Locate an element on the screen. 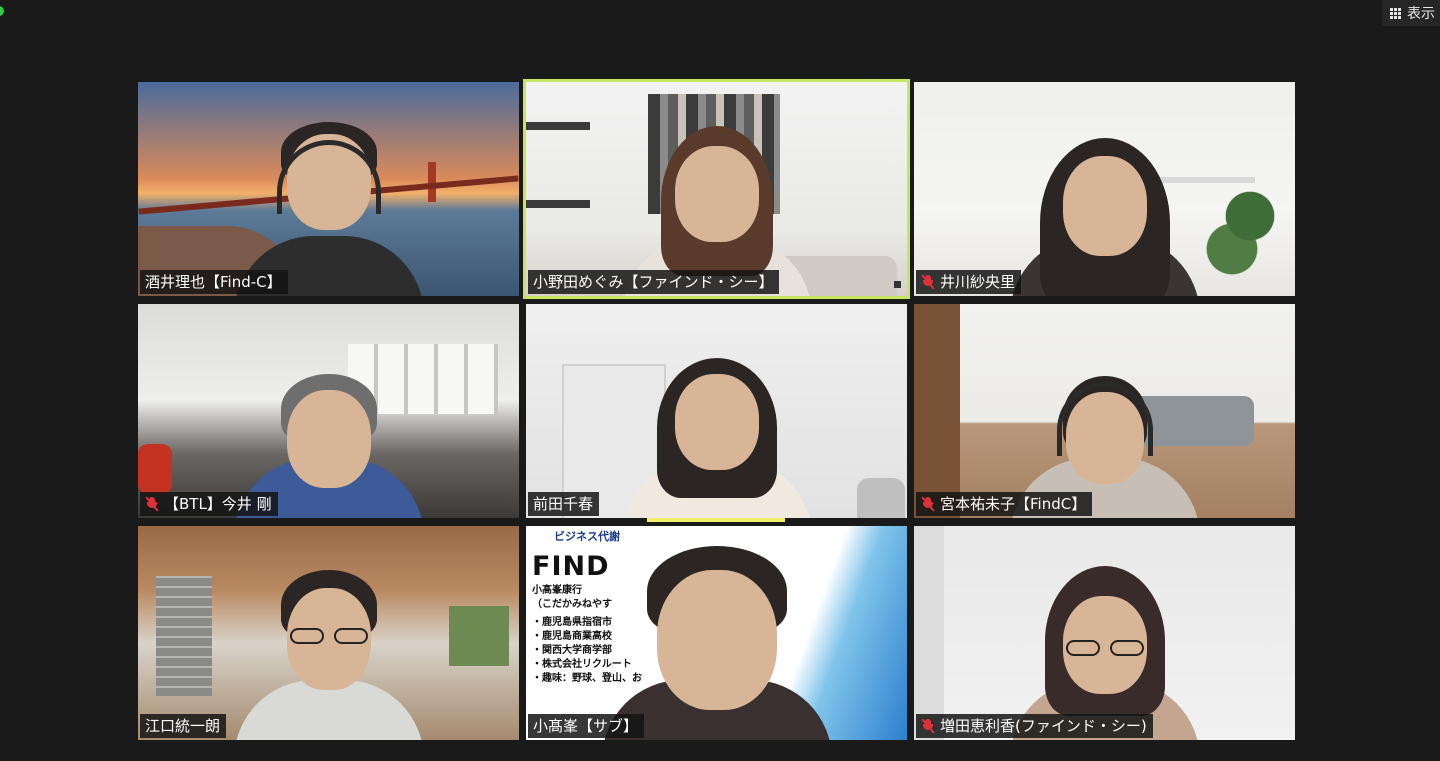  video-tile-5: 前田千春 is located at coordinates (716, 411).